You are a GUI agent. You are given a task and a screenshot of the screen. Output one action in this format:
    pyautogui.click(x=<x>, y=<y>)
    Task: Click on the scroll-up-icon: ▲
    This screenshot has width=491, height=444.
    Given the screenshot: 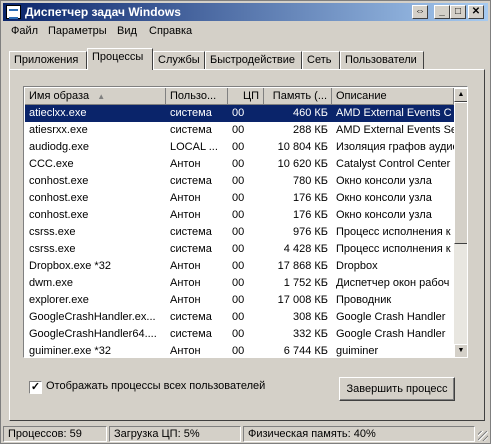 What is the action you would take?
    pyautogui.click(x=460, y=95)
    